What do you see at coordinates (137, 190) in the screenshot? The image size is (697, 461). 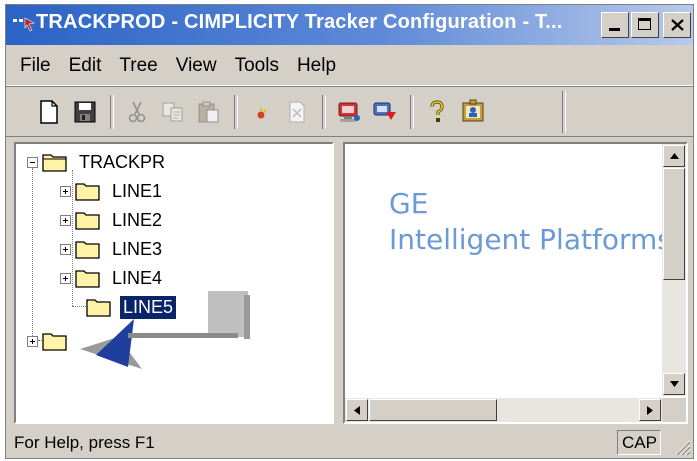 I see `tree-node-label: LINE1` at bounding box center [137, 190].